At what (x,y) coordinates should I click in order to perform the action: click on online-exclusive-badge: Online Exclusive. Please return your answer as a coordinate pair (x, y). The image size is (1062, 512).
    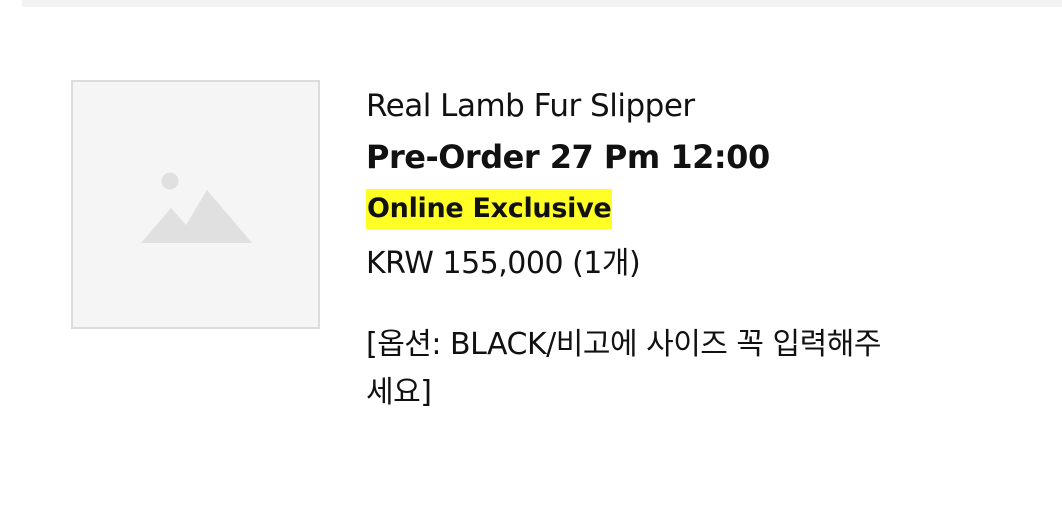
    Looking at the image, I should click on (489, 209).